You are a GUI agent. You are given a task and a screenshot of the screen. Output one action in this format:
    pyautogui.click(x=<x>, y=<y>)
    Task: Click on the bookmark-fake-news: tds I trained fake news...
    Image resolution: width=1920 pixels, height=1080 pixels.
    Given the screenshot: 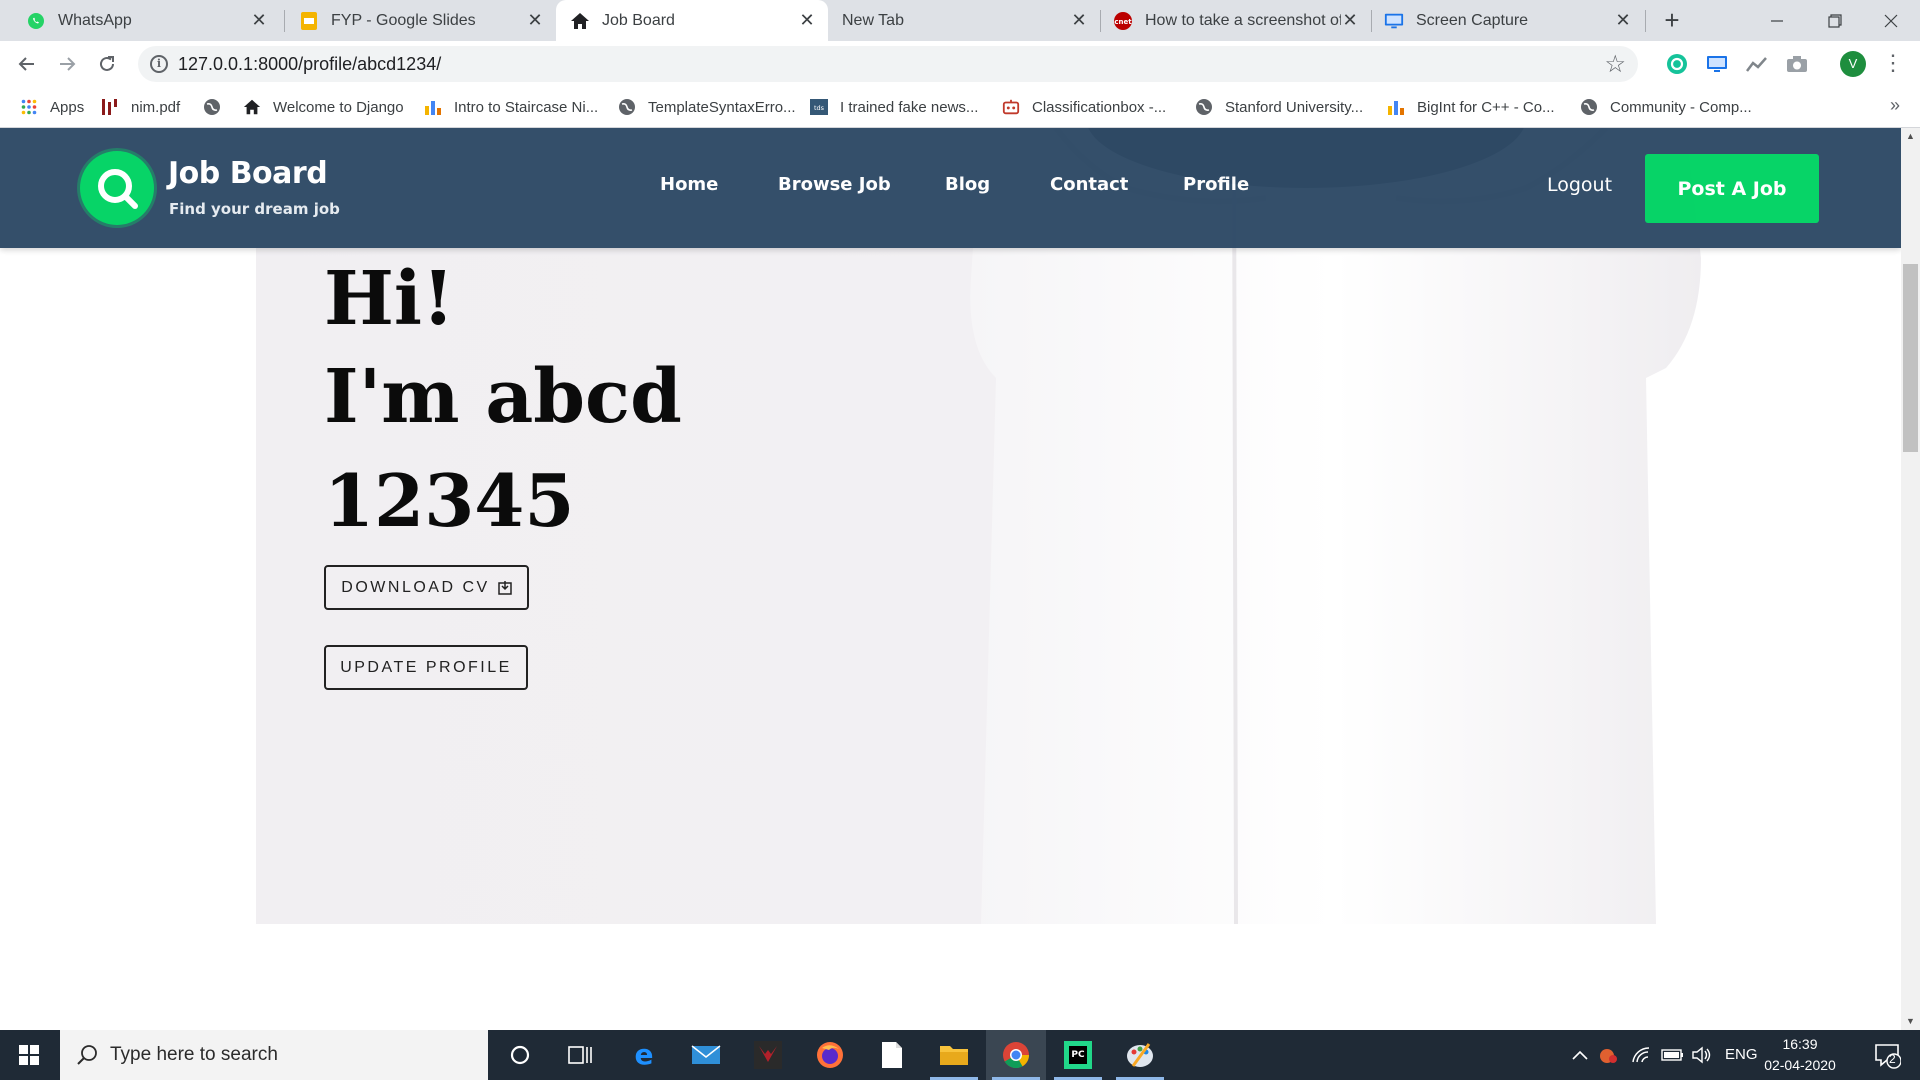 What is the action you would take?
    pyautogui.click(x=894, y=107)
    